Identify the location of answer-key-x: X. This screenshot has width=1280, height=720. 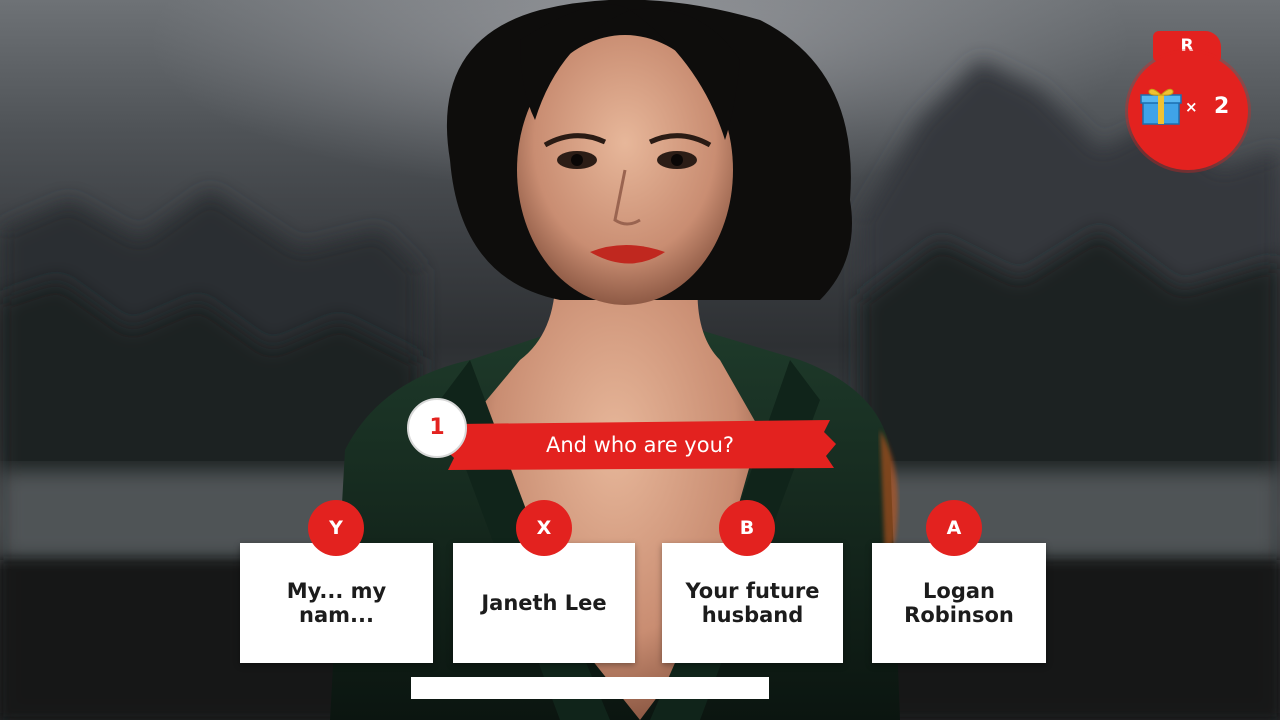
(544, 528).